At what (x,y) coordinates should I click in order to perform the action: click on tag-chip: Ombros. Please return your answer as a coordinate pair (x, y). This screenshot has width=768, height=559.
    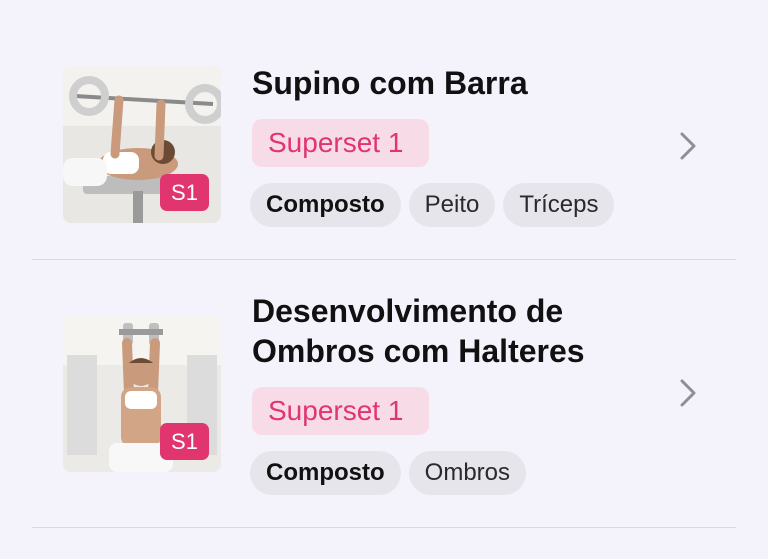
    Looking at the image, I should click on (467, 473).